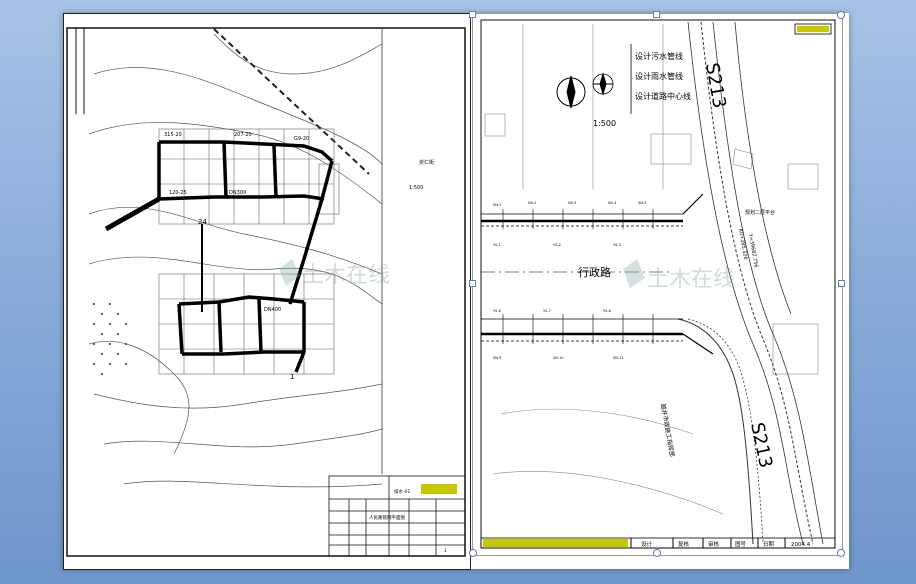  Describe the element at coordinates (557, 245) in the screenshot. I see `svg-text: YS-2` at that location.